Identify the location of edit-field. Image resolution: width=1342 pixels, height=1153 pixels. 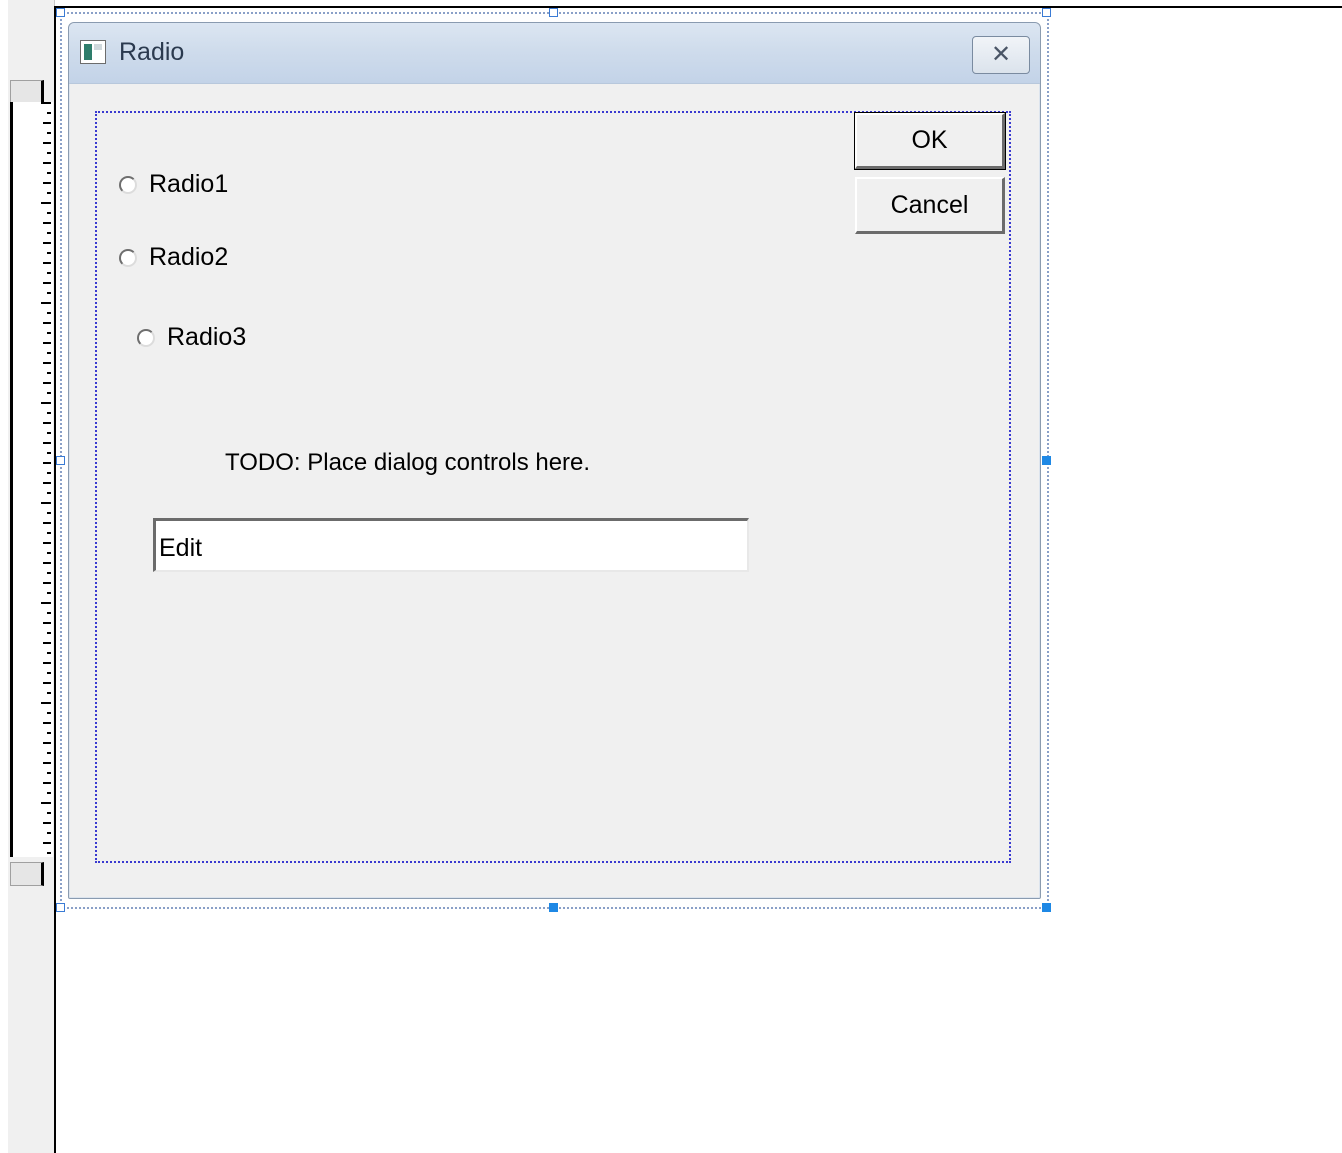
(451, 545).